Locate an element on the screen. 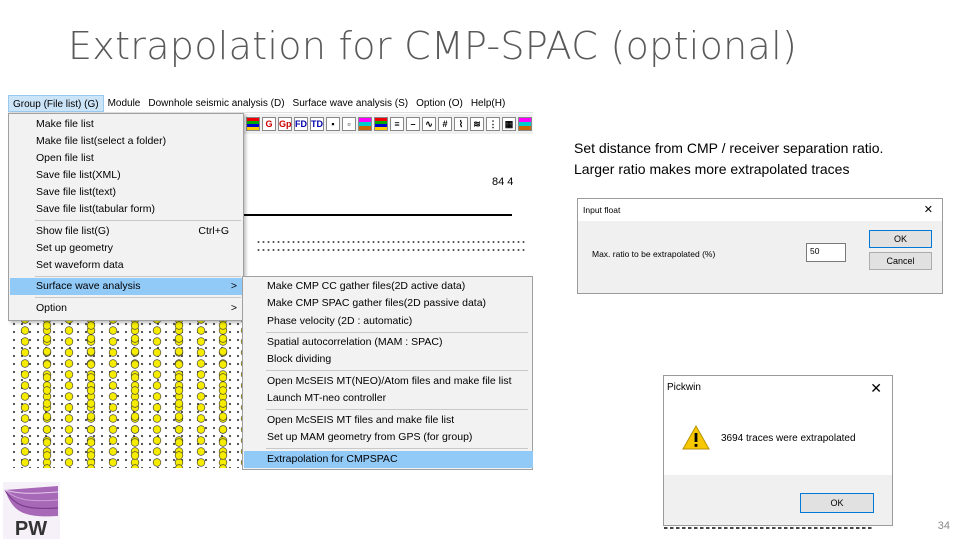 This screenshot has width=960, height=544. menu-item-label: Show file list(G) is located at coordinates (73, 231).